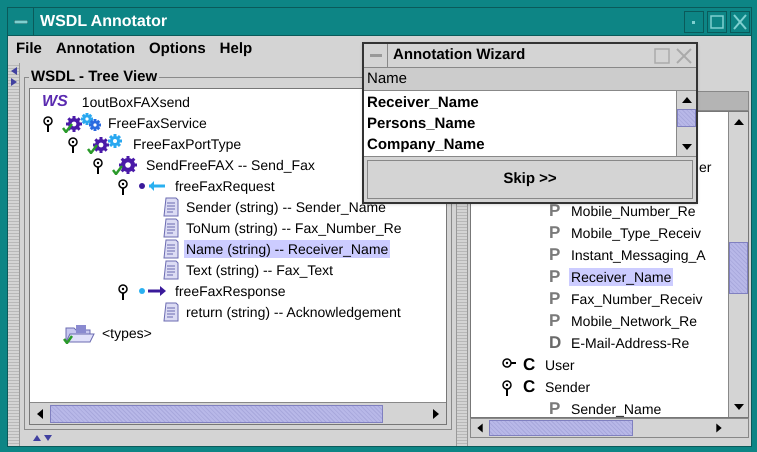  I want to click on column-header: Name, so click(530, 79).